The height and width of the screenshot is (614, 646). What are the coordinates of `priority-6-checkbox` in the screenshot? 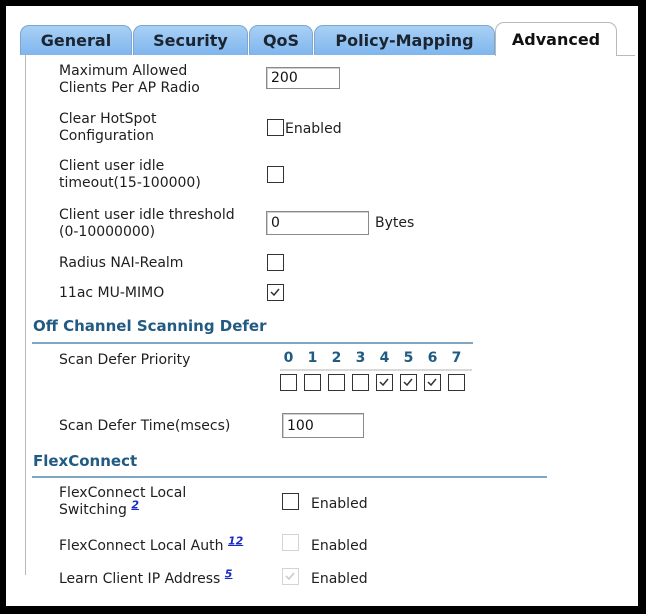 It's located at (432, 382).